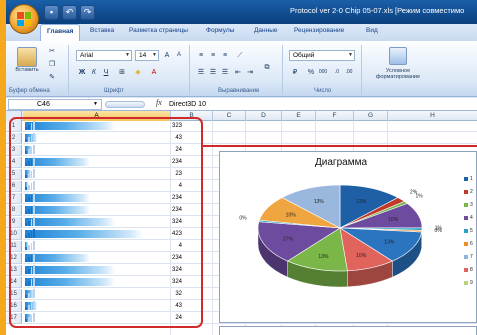 Image resolution: width=477 pixels, height=335 pixels. I want to click on tab-formulas: Формулы, so click(220, 30).